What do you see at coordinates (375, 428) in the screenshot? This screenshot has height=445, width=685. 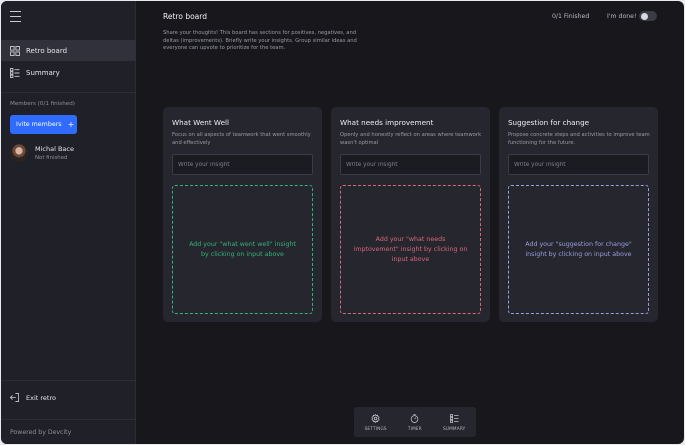 I see `settings-label: SETTINGS` at bounding box center [375, 428].